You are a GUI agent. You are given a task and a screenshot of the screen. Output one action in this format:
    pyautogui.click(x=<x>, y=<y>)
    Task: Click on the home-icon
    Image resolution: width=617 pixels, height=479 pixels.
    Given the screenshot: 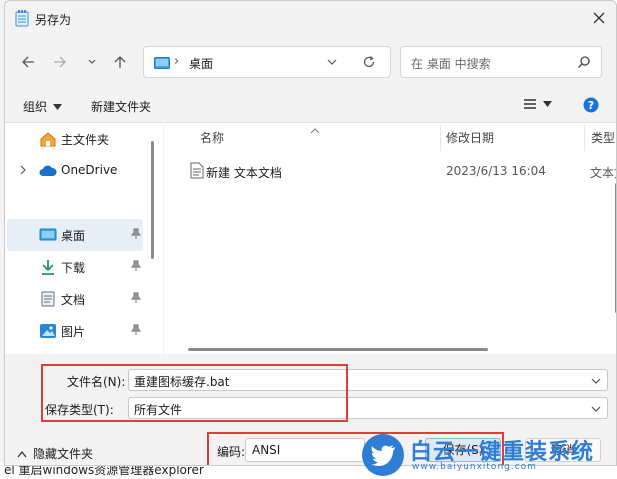 What is the action you would take?
    pyautogui.click(x=48, y=139)
    